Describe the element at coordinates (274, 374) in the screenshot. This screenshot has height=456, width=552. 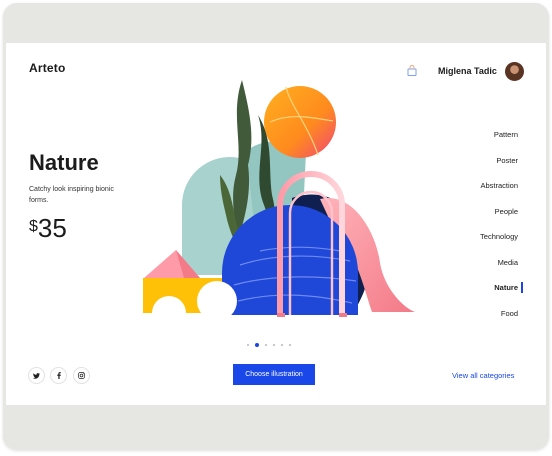
I see `choose-illustration-button: Choose illustration` at that location.